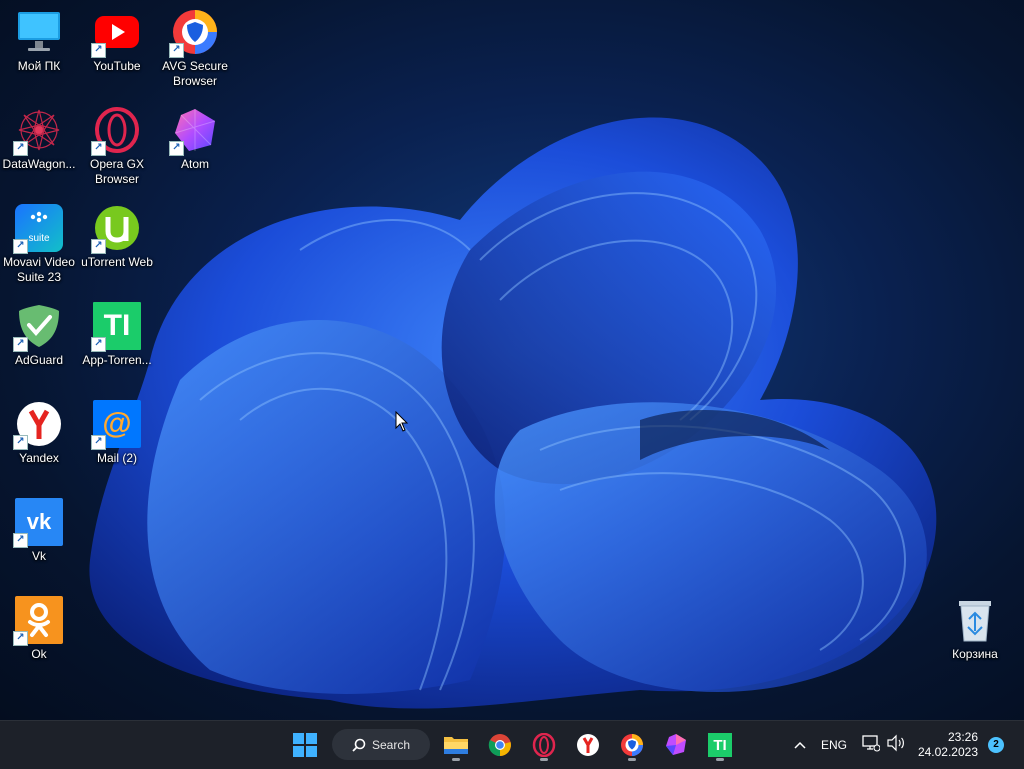 This screenshot has height=769, width=1024. What do you see at coordinates (194, 164) in the screenshot?
I see `desktop-icon-label: Atom` at bounding box center [194, 164].